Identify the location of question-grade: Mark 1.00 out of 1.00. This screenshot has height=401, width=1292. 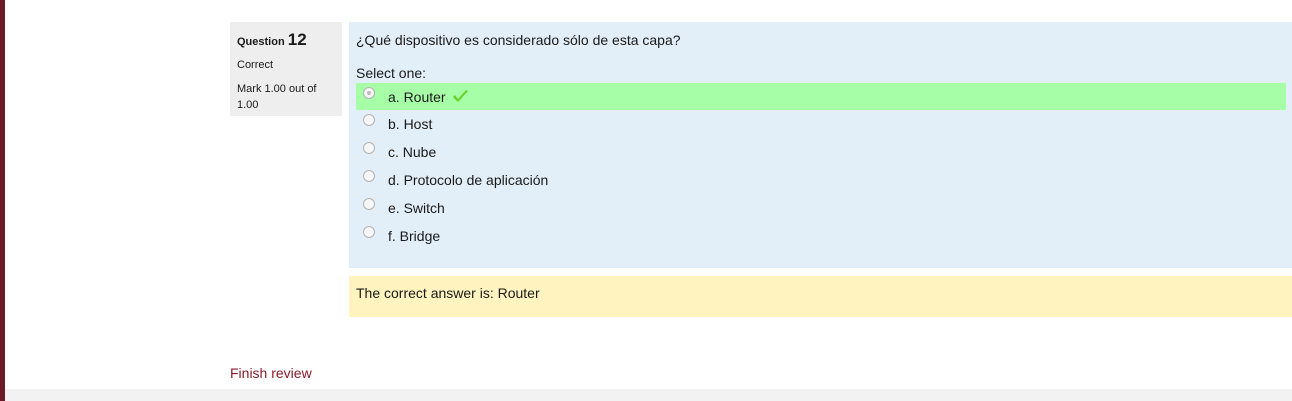
(277, 97).